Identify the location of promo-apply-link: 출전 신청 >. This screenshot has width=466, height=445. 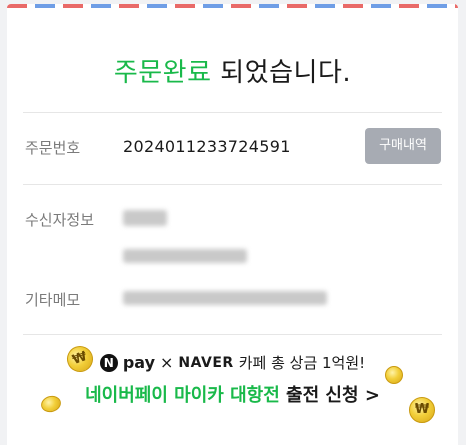
(330, 395).